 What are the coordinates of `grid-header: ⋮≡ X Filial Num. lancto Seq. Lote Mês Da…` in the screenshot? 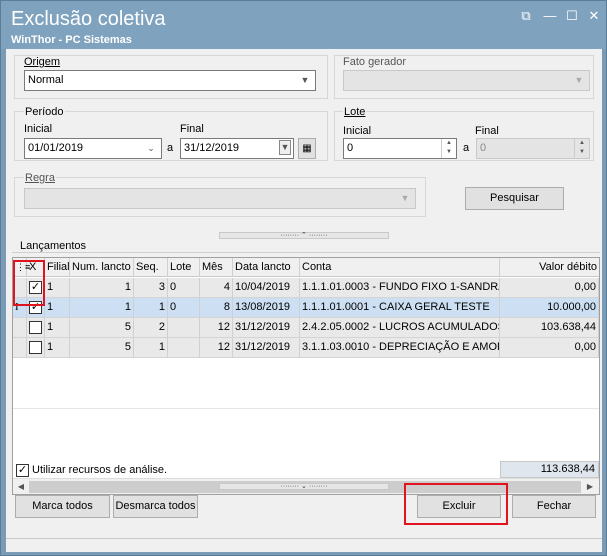 It's located at (306, 267).